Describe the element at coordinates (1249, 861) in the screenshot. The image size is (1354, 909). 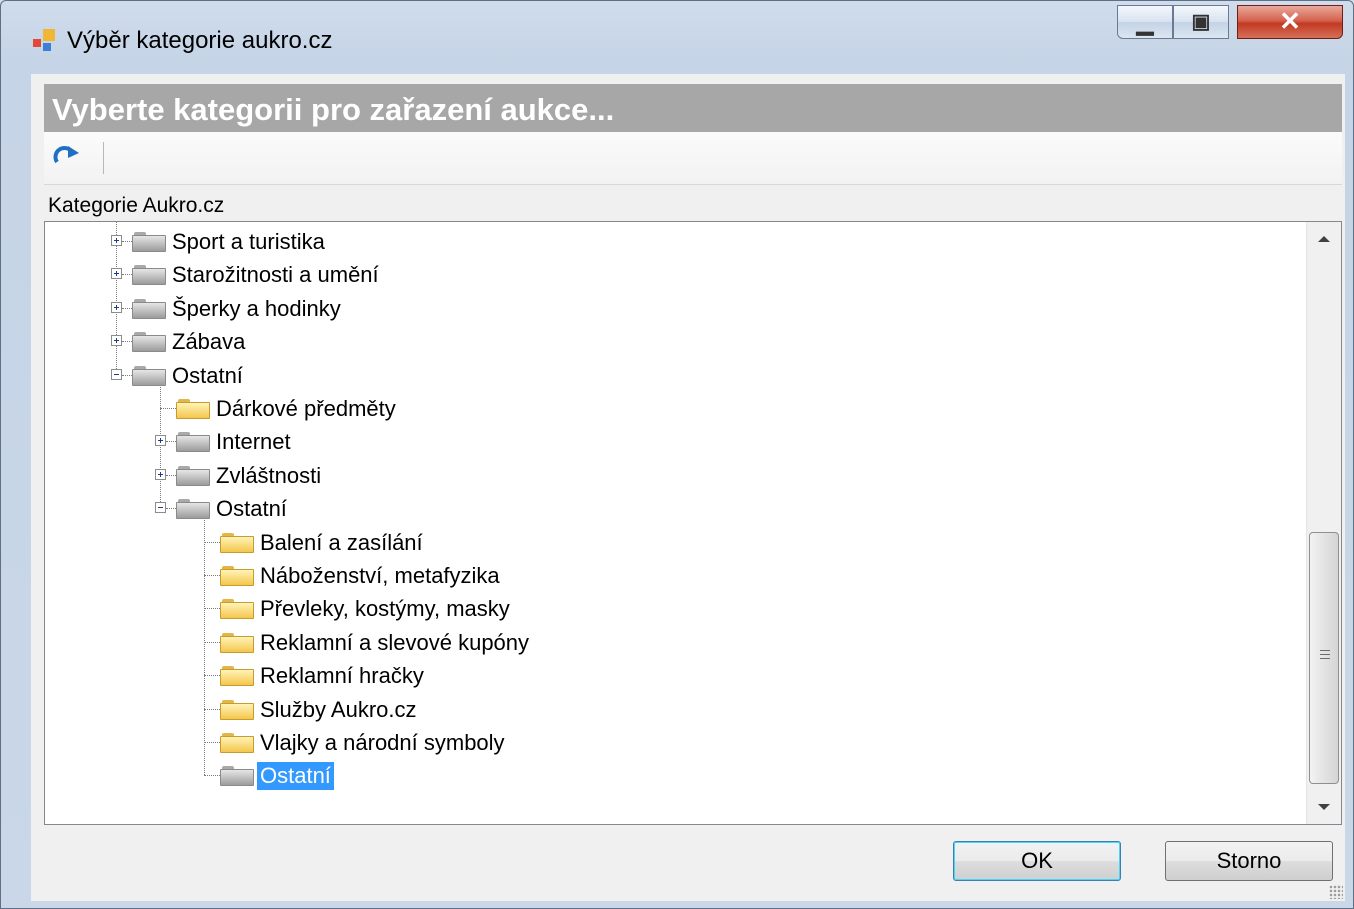
I see `cancel-button: Storno` at that location.